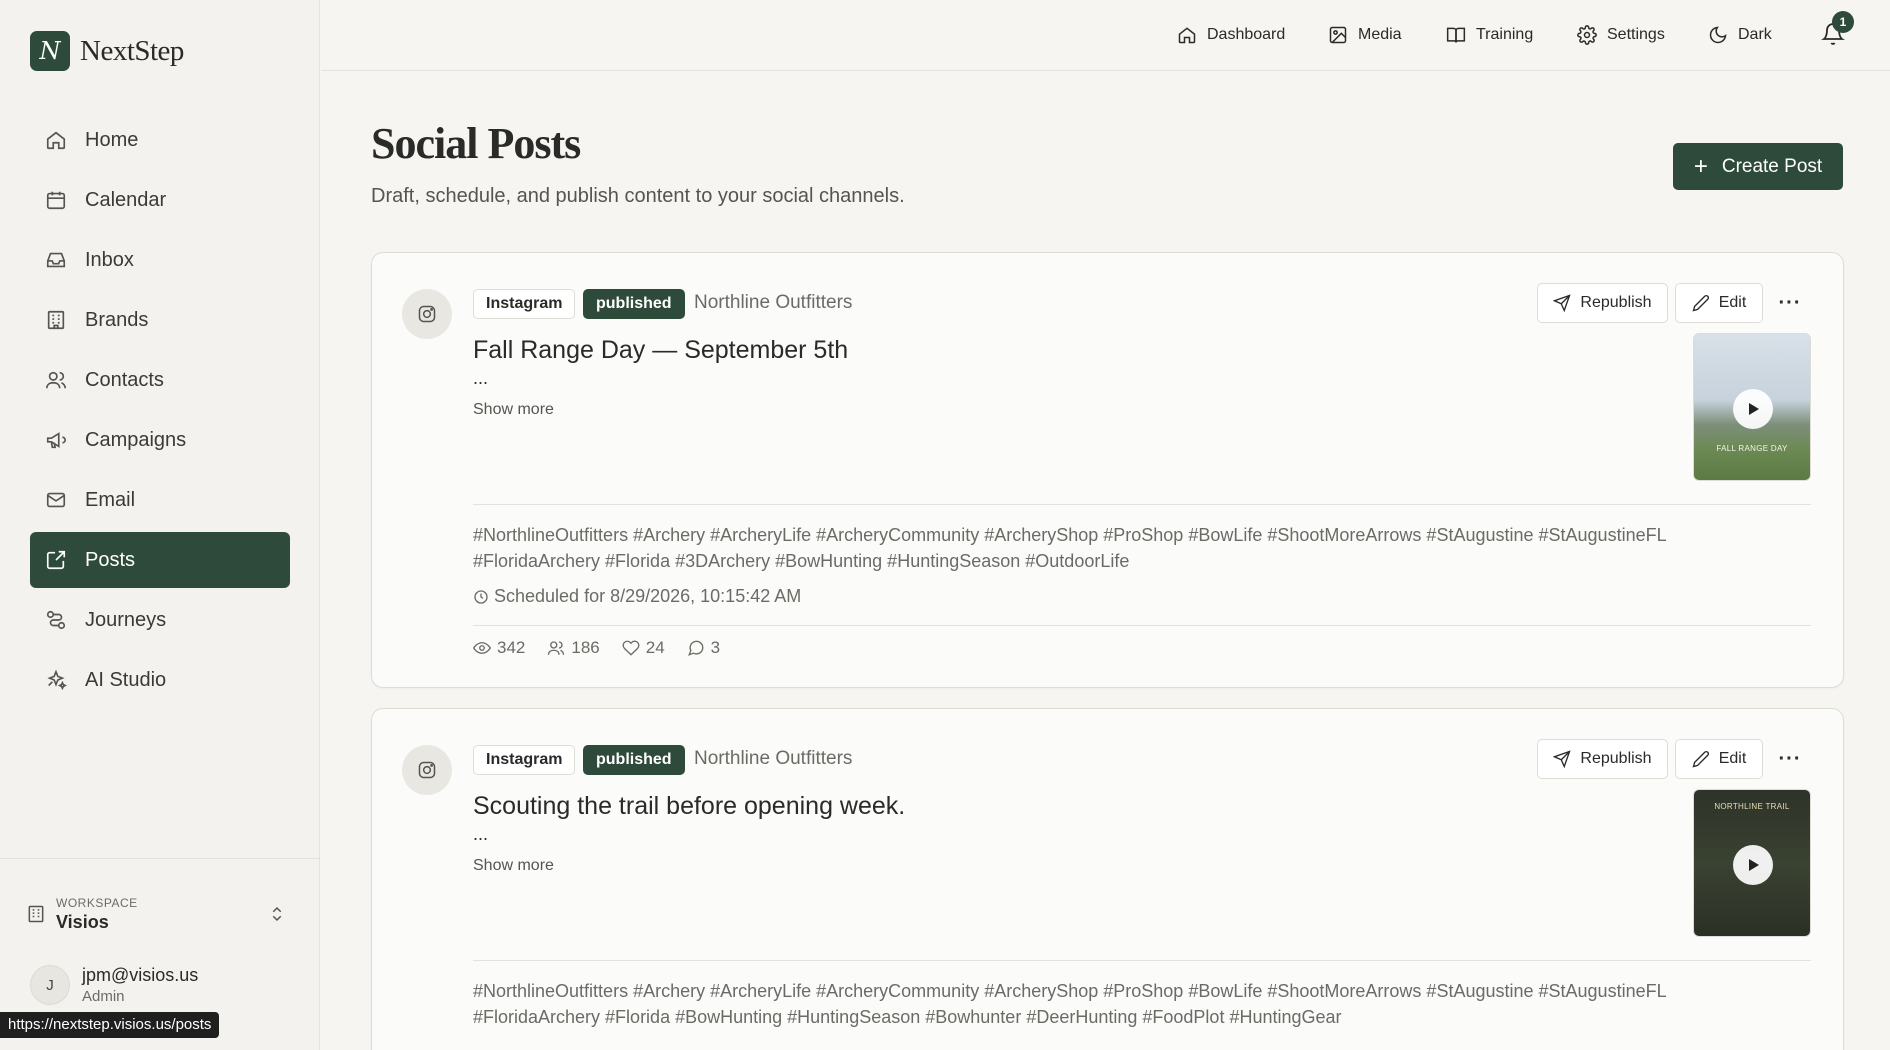 Image resolution: width=1890 pixels, height=1050 pixels. What do you see at coordinates (1752, 448) in the screenshot?
I see `thumbnail-caption: FALL RANGE DAY` at bounding box center [1752, 448].